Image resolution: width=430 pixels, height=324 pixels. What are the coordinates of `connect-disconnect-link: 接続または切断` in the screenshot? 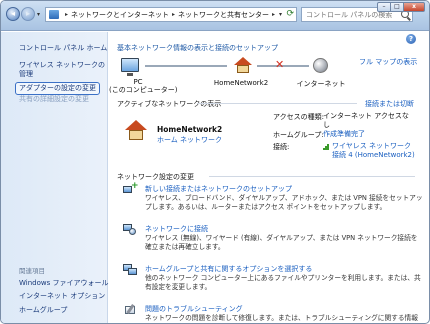 It's located at (389, 104).